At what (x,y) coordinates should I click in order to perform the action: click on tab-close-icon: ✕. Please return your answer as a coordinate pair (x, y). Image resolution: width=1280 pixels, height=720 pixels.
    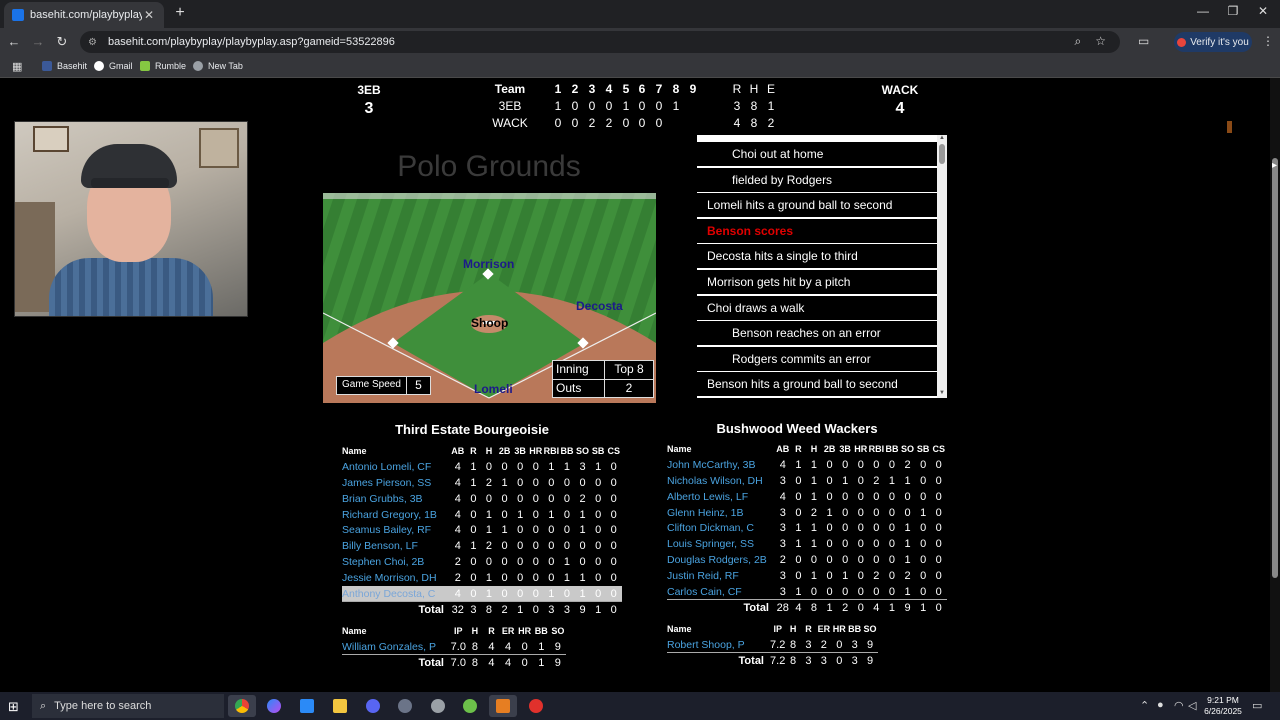
    Looking at the image, I should click on (149, 15).